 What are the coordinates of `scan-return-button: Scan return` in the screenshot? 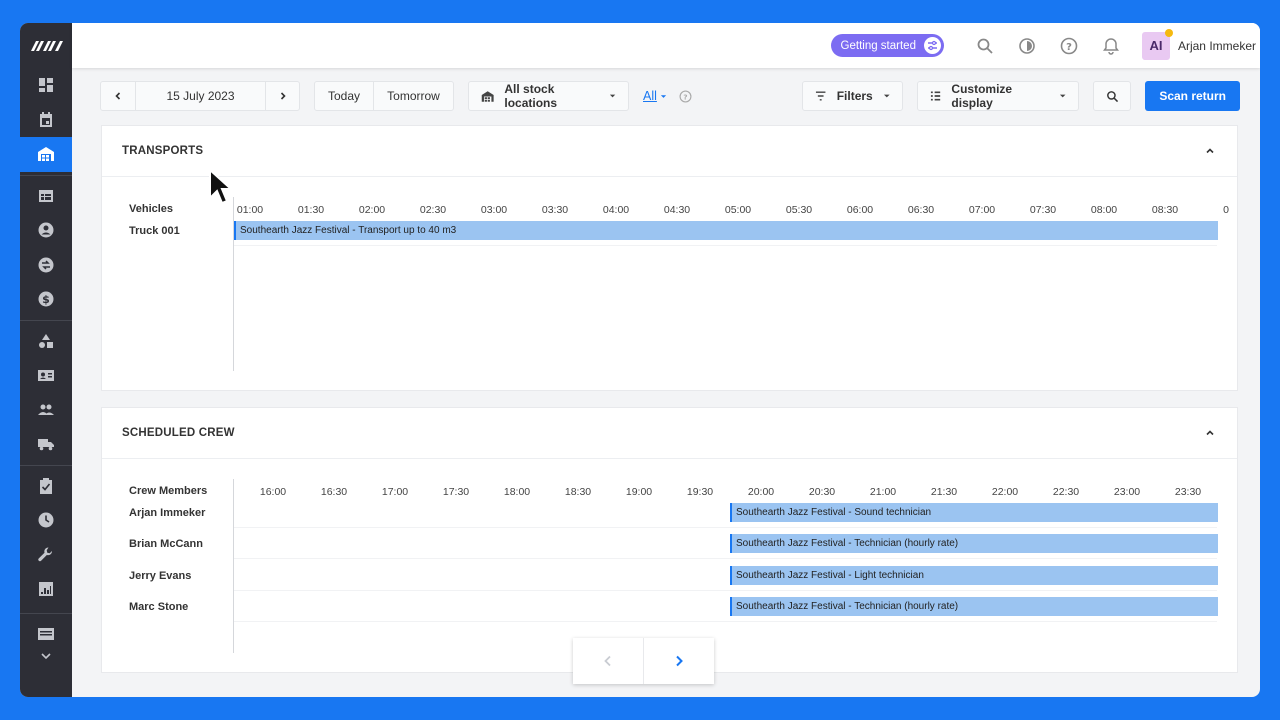 It's located at (1192, 96).